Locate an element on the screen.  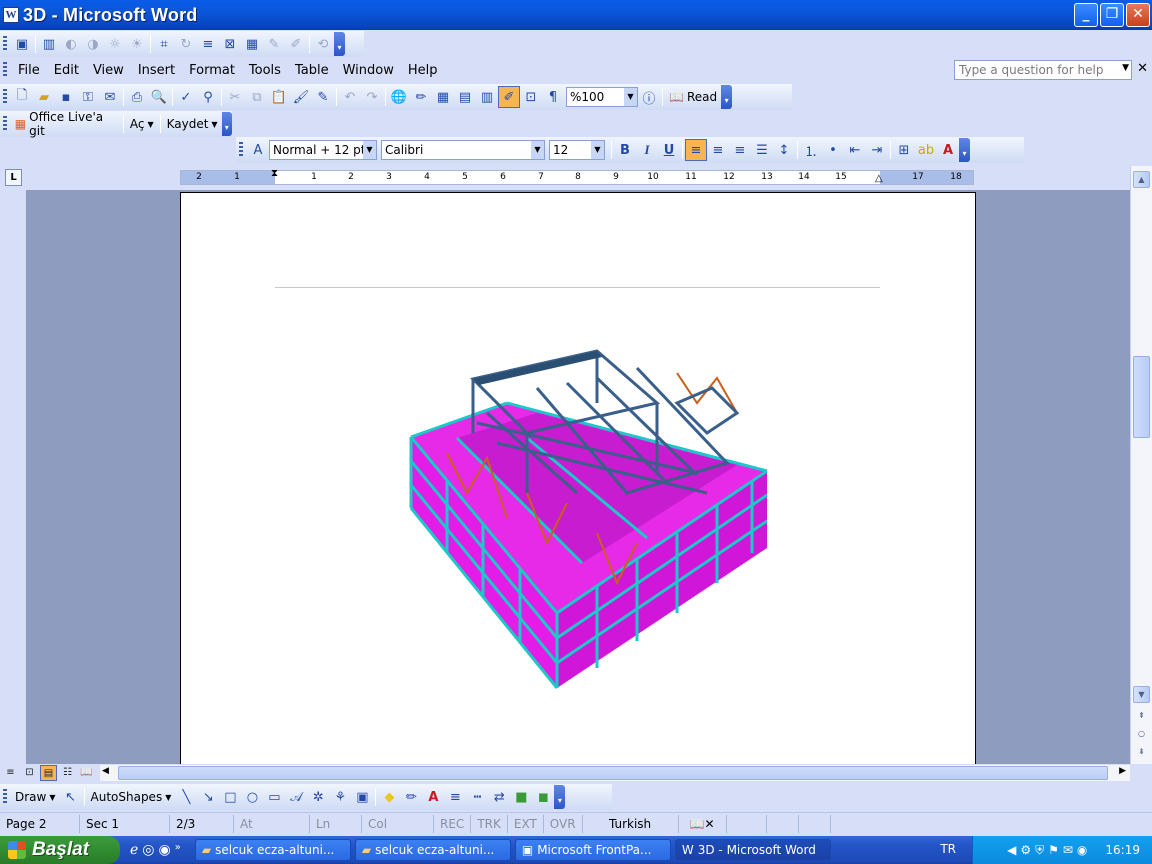
show-hide-icon: ¶ is located at coordinates (553, 97).